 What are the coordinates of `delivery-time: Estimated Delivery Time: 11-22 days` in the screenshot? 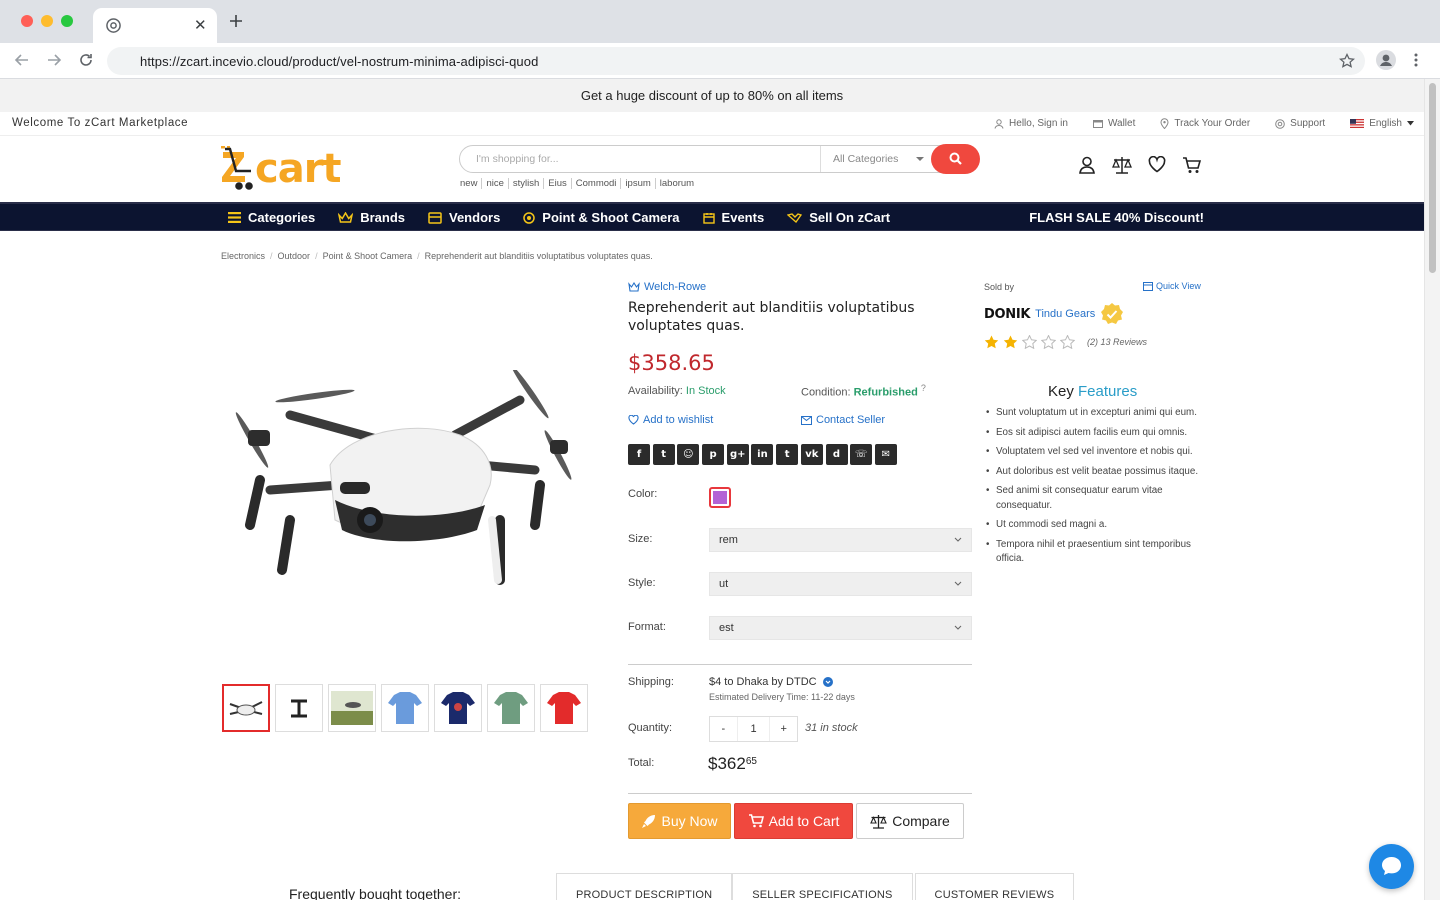 It's located at (782, 697).